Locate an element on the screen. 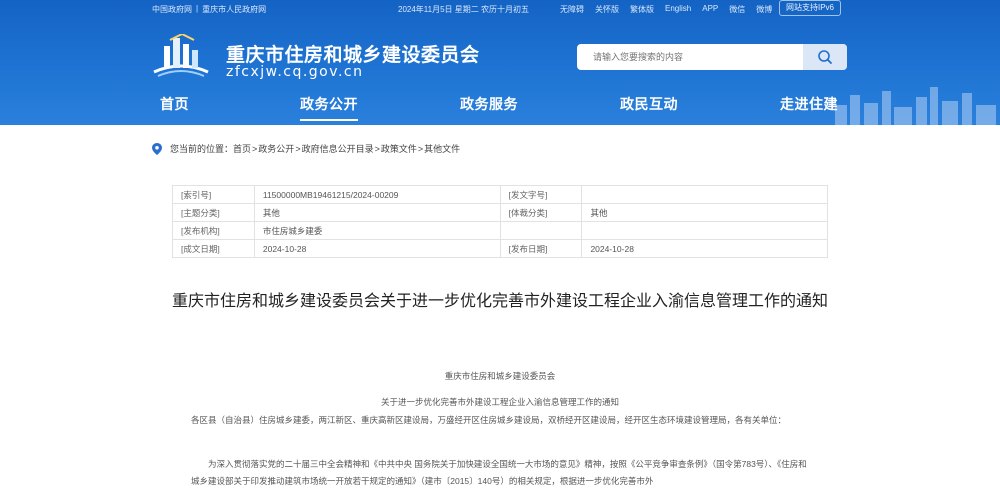  breadcrumb: 您当前的位置： 首页 > 政务公开 > 政府信息公开目录 > 政策文件 > 其他文件 is located at coordinates (306, 148).